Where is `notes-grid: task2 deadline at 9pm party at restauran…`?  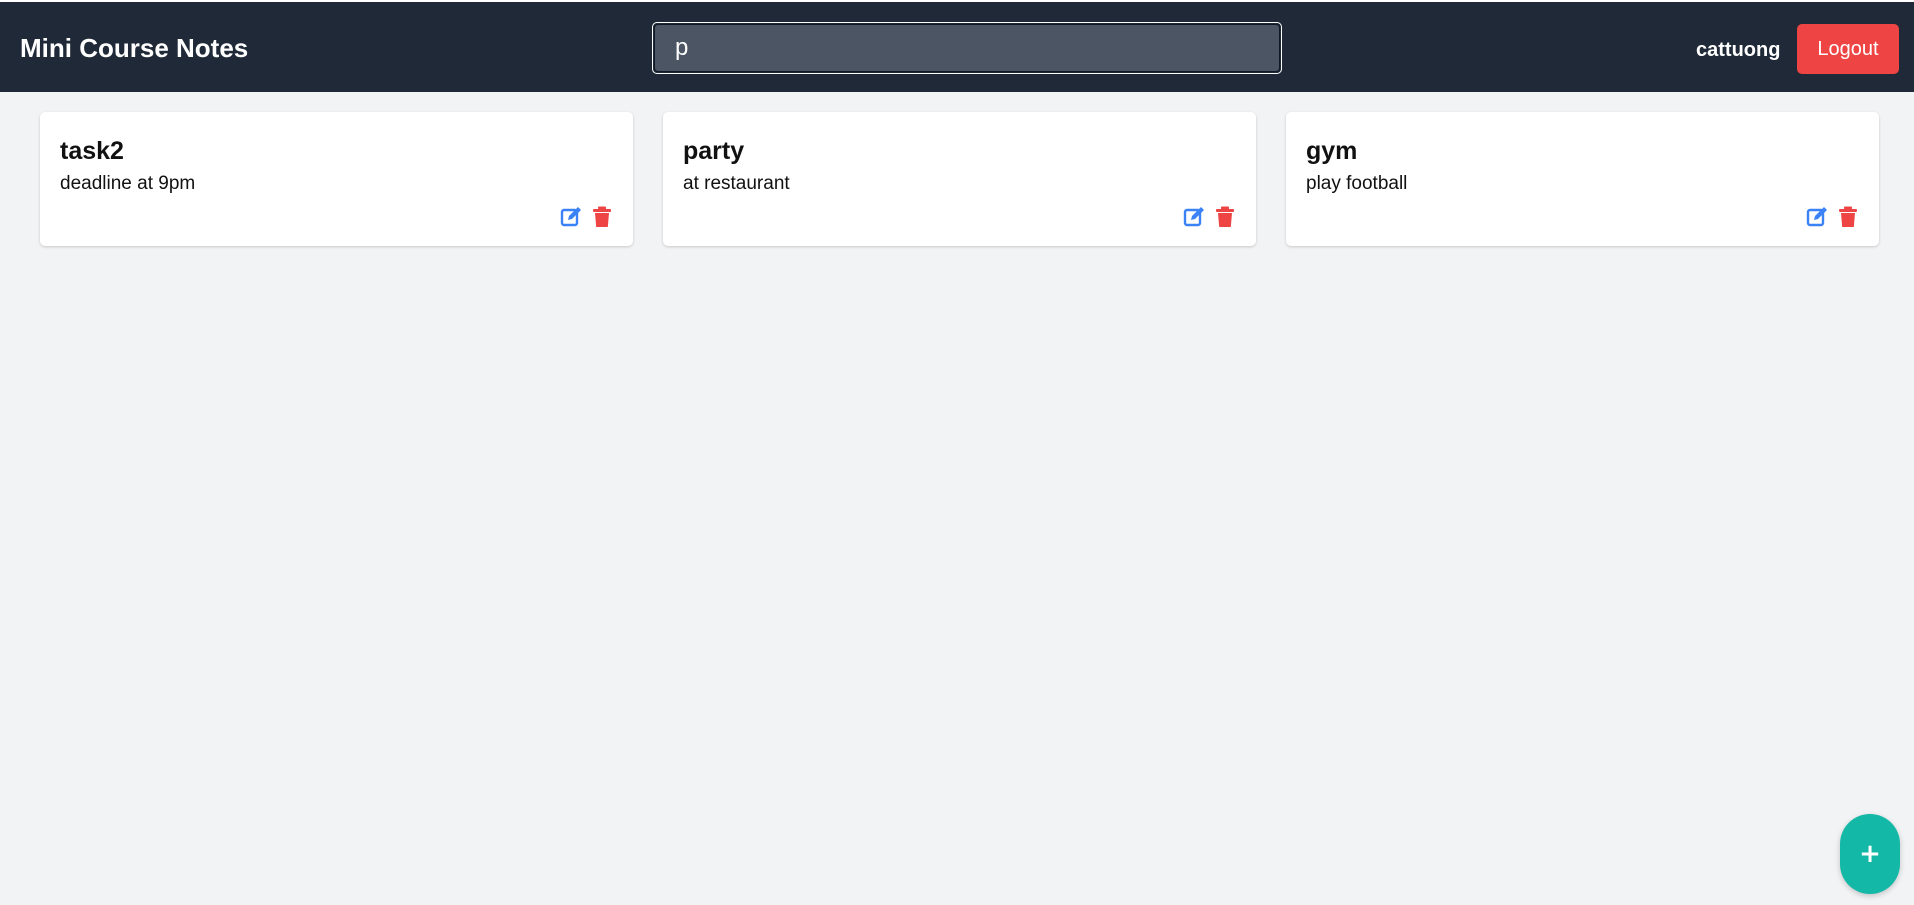 notes-grid: task2 deadline at 9pm party at restauran… is located at coordinates (960, 179).